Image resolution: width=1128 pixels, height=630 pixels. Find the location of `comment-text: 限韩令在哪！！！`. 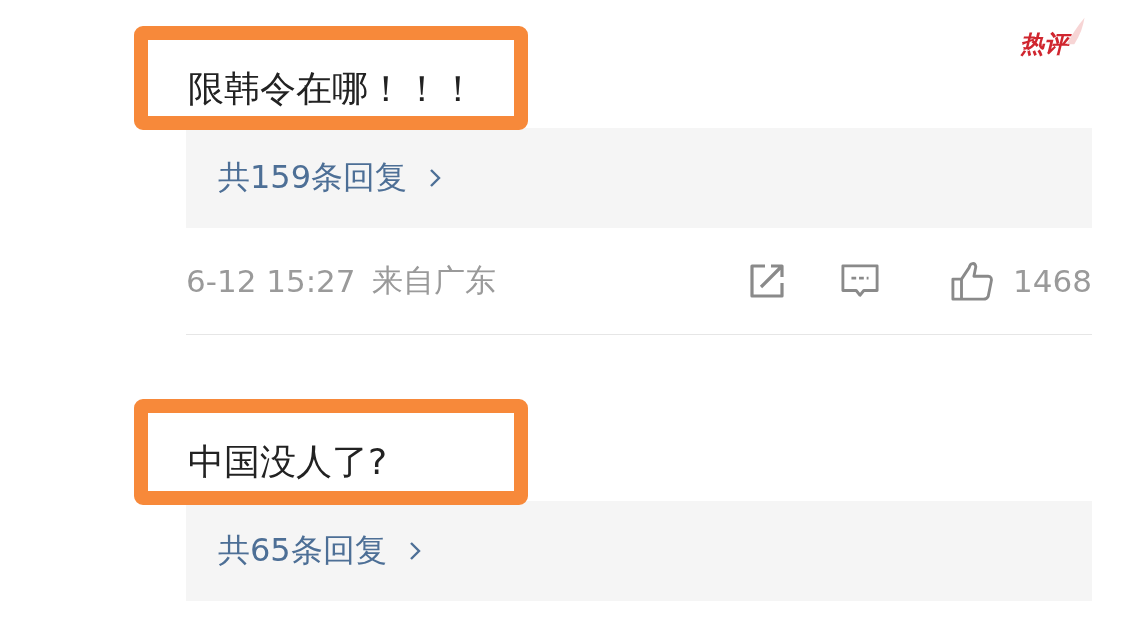

comment-text: 限韩令在哪！！！ is located at coordinates (332, 89).